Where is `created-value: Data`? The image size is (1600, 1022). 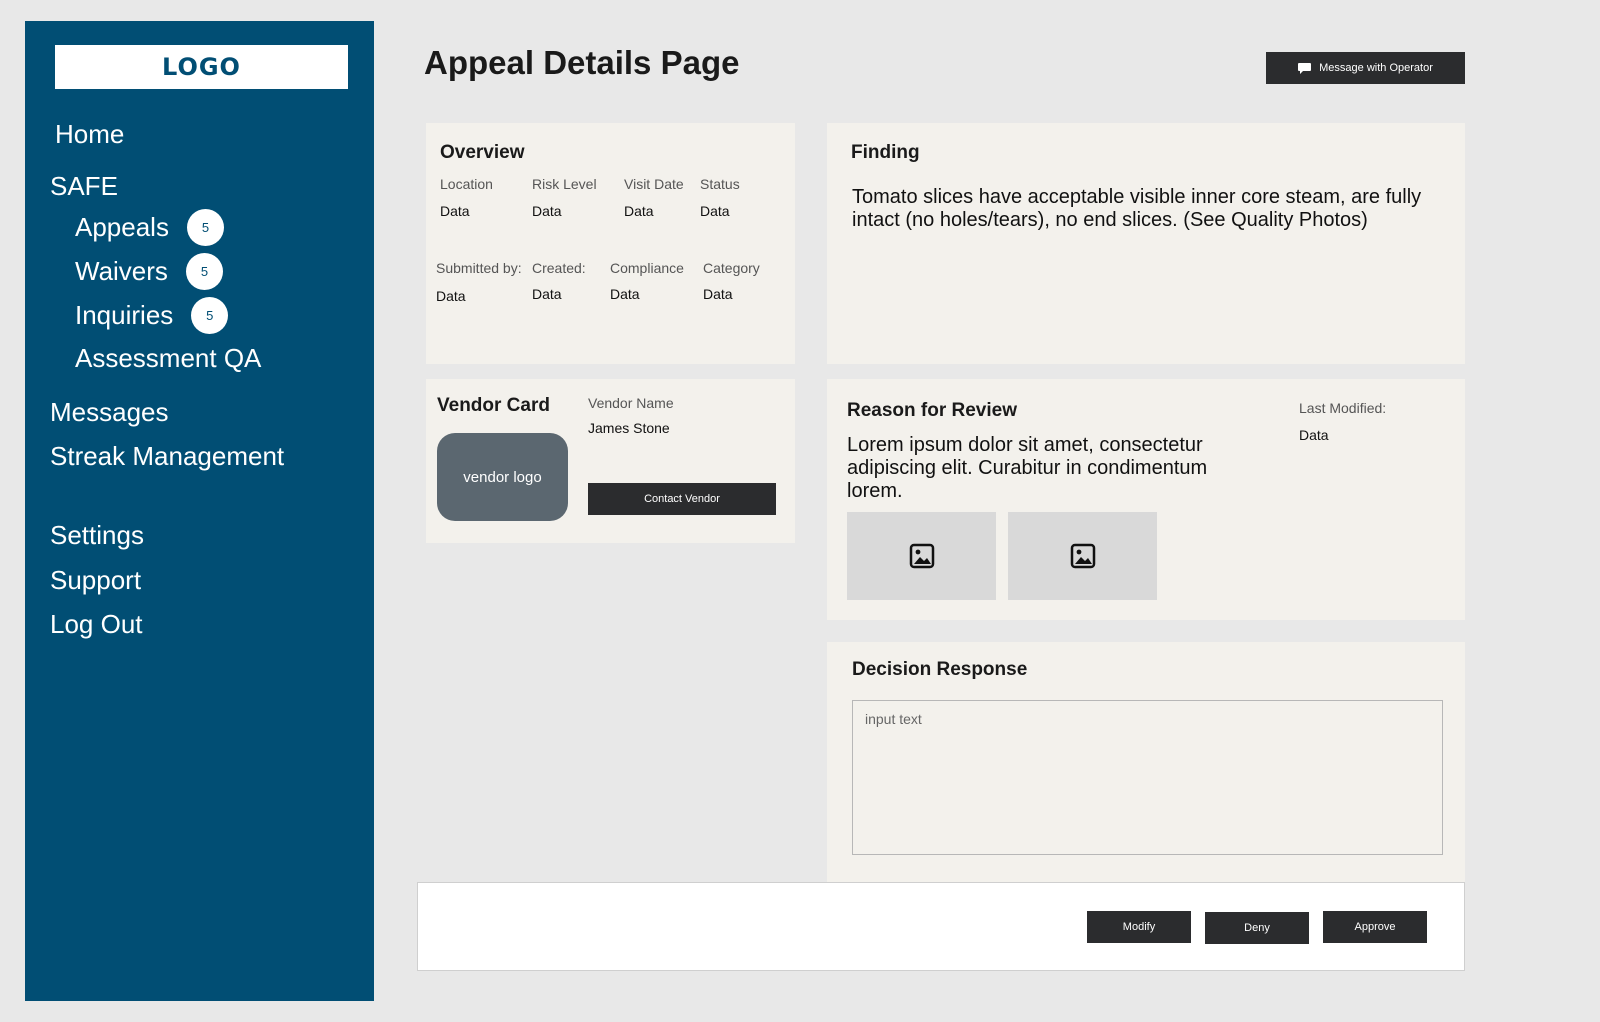 created-value: Data is located at coordinates (547, 294).